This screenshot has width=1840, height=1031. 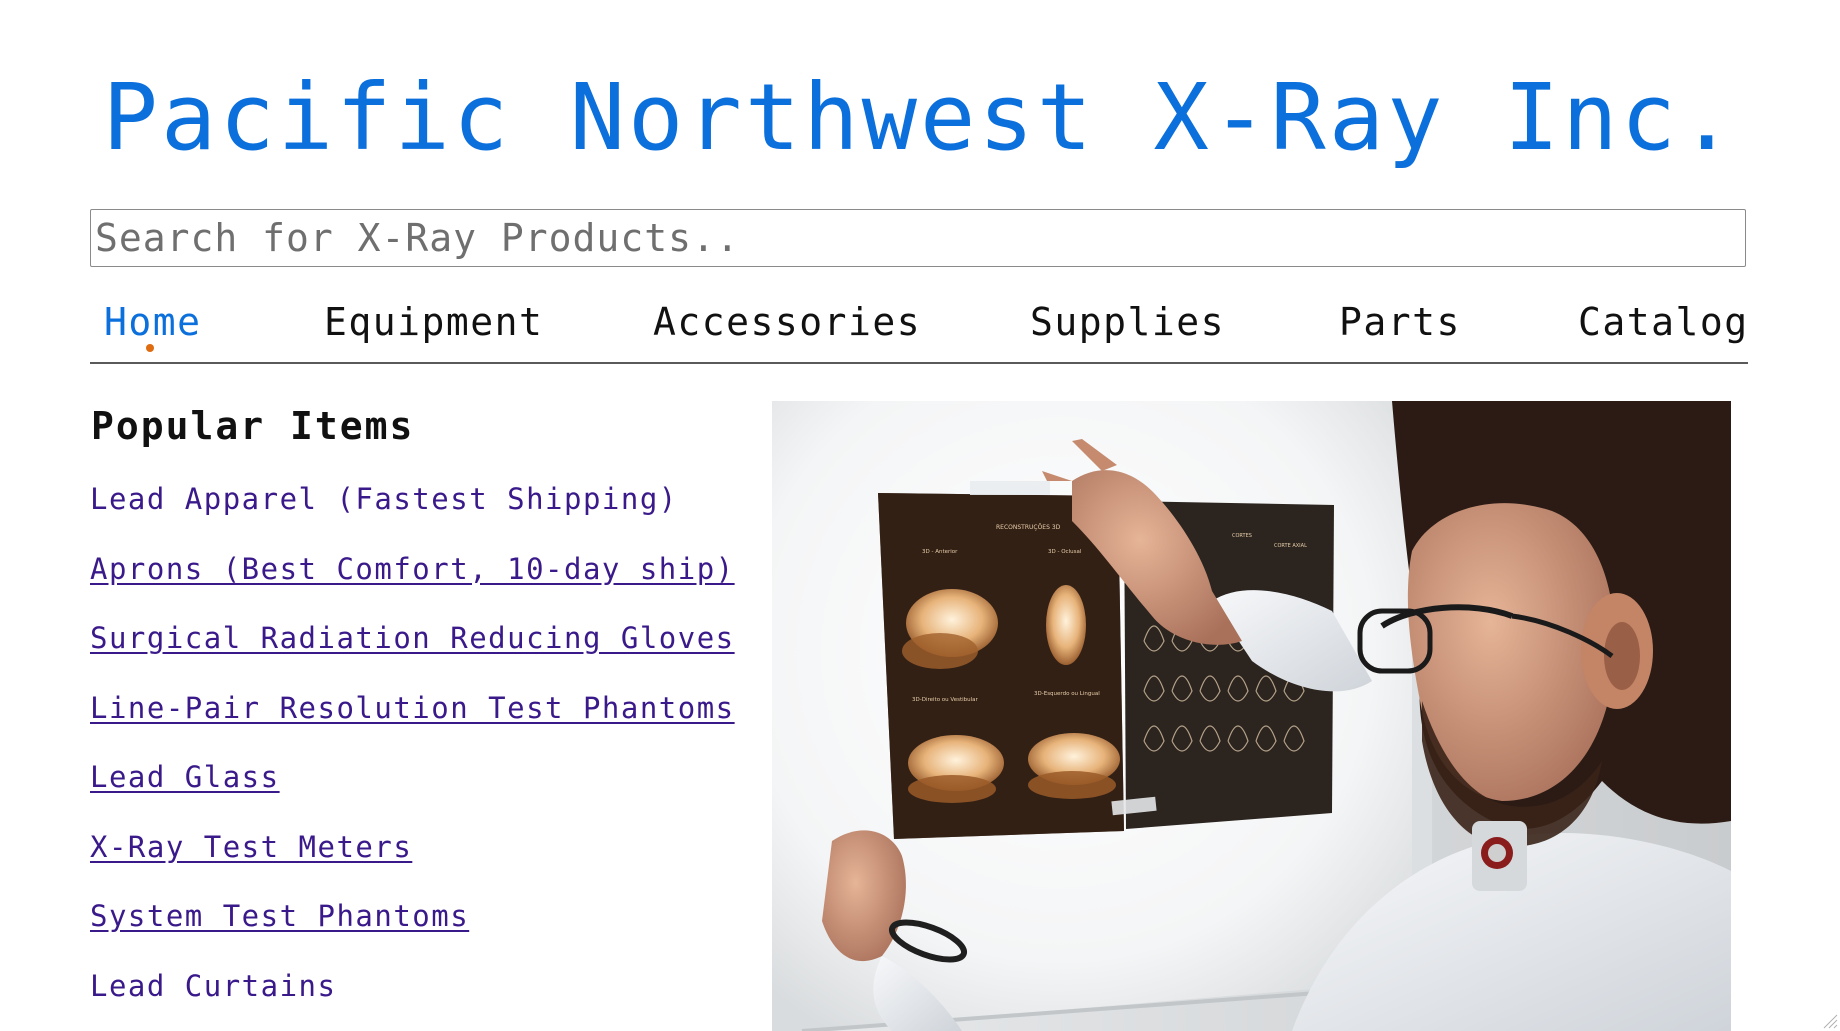 What do you see at coordinates (940, 552) in the screenshot?
I see `svg-text: 3D - Anterior` at bounding box center [940, 552].